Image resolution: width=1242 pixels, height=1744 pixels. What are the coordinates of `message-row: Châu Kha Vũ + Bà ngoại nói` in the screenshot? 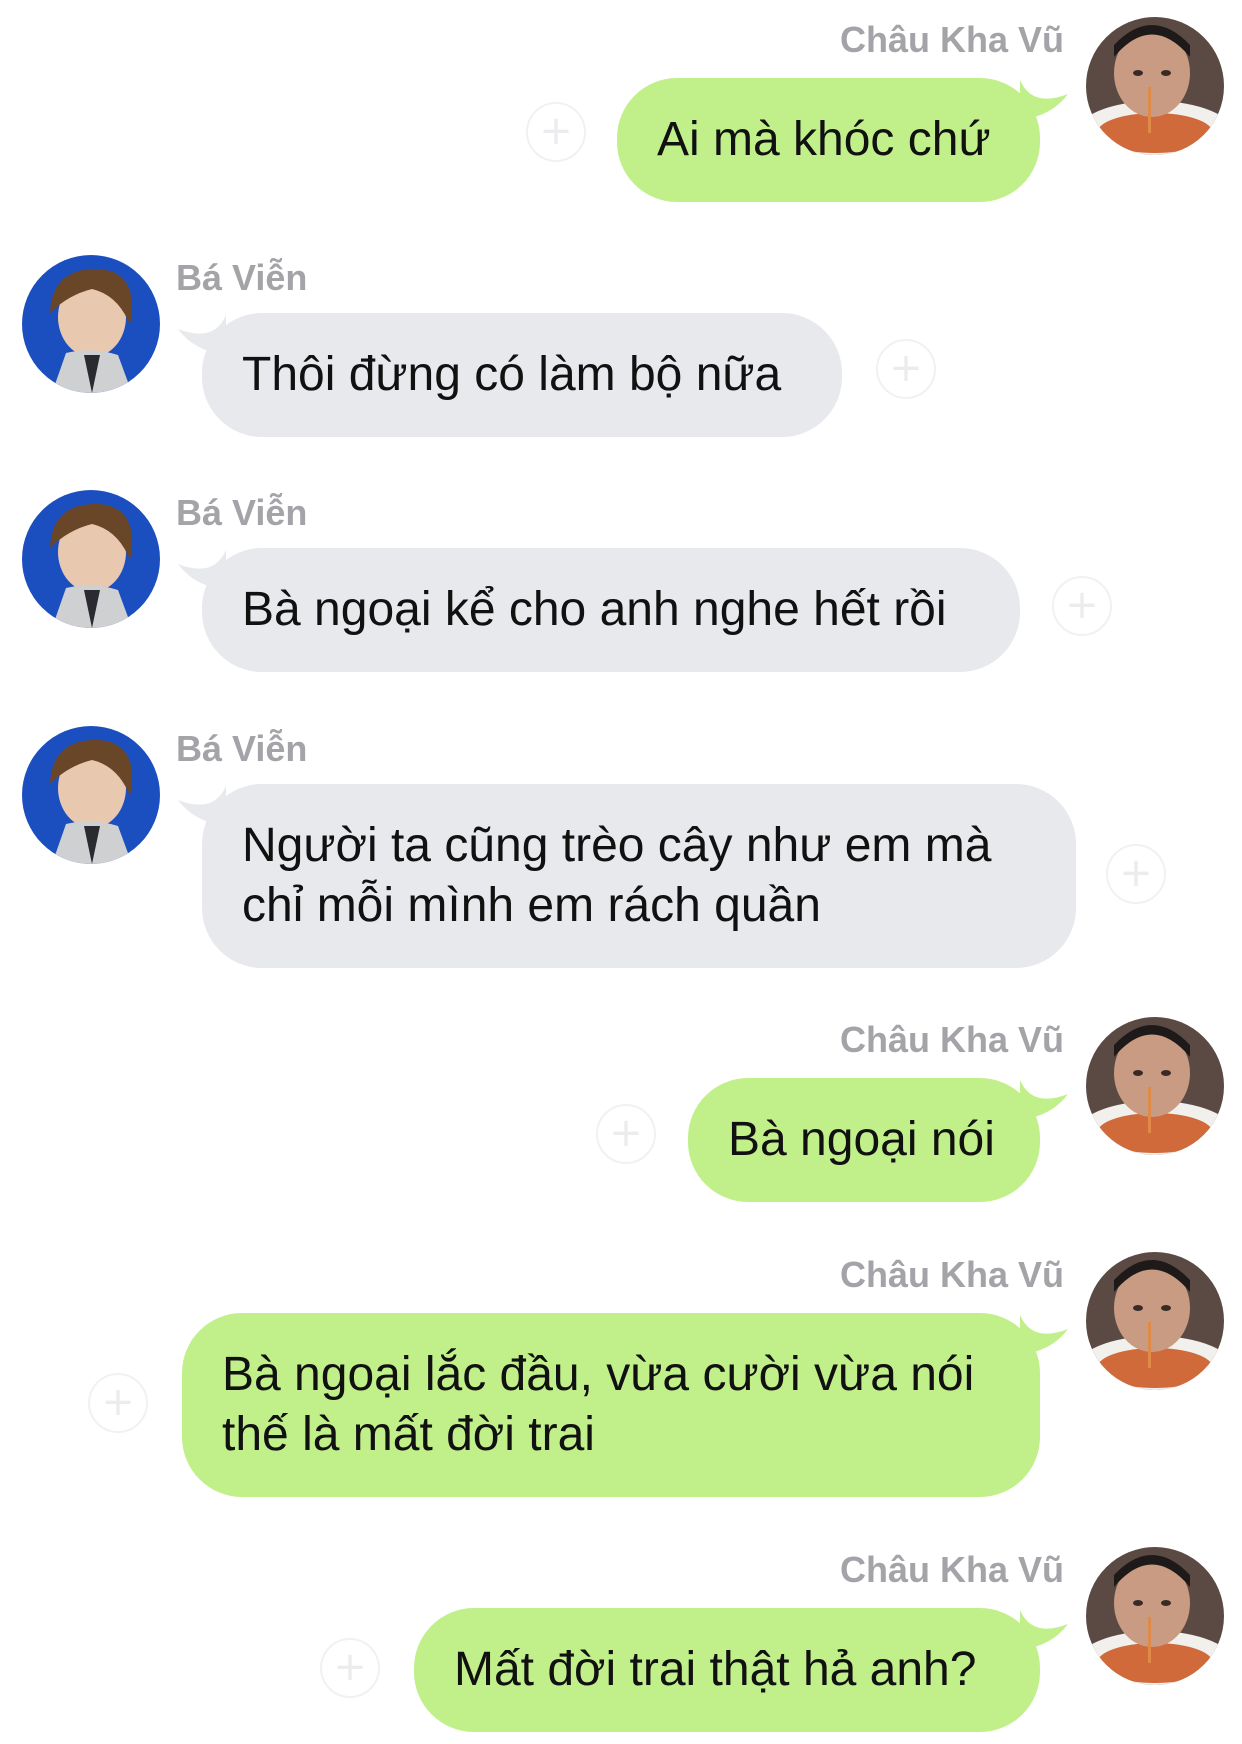 It's located at (621, 1101).